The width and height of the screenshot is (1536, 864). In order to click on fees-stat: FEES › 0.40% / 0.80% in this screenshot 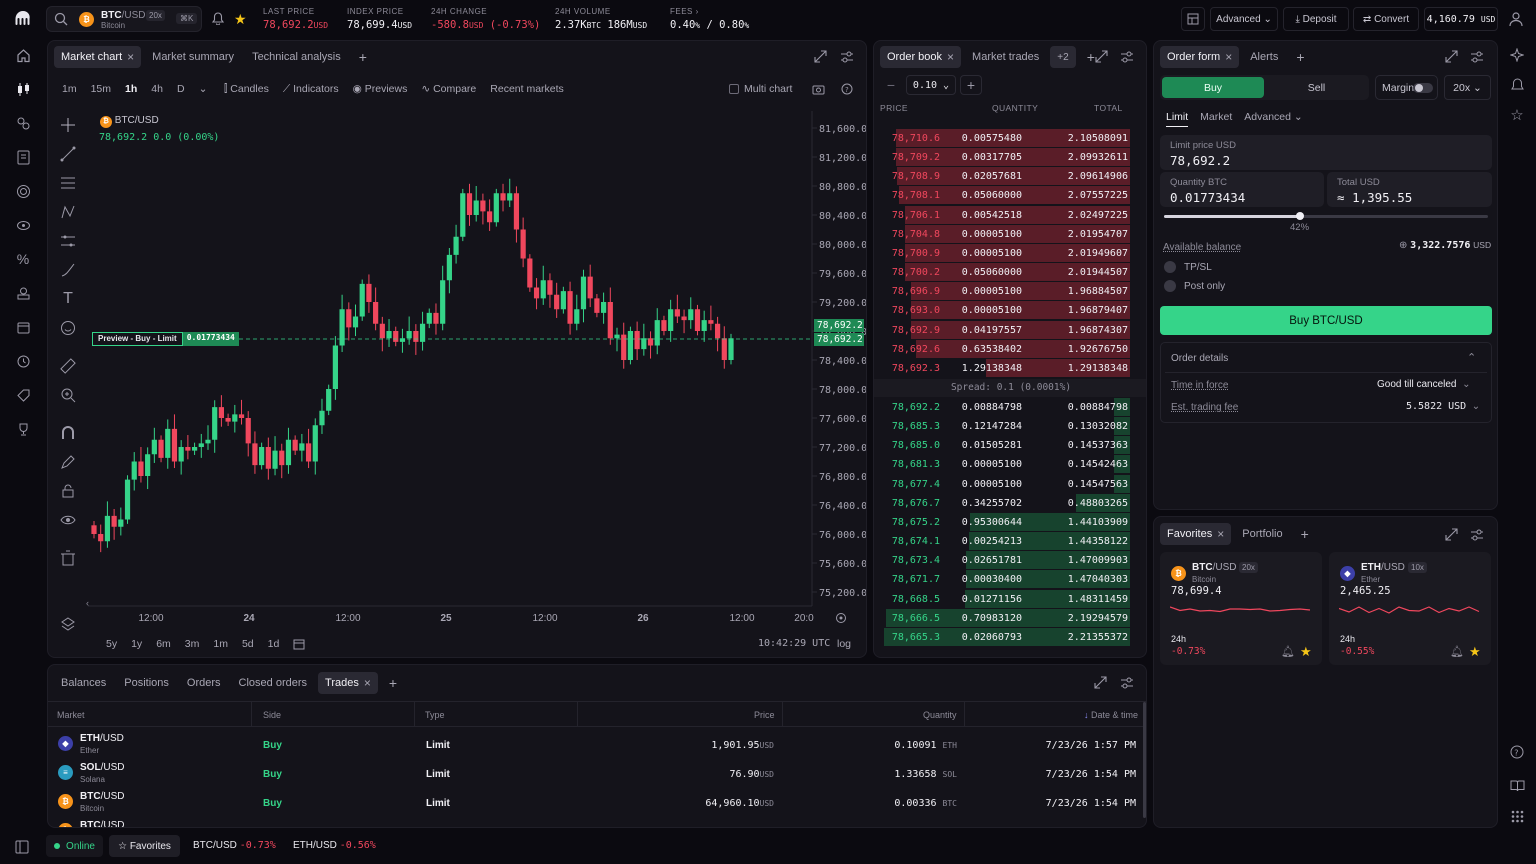, I will do `click(709, 19)`.